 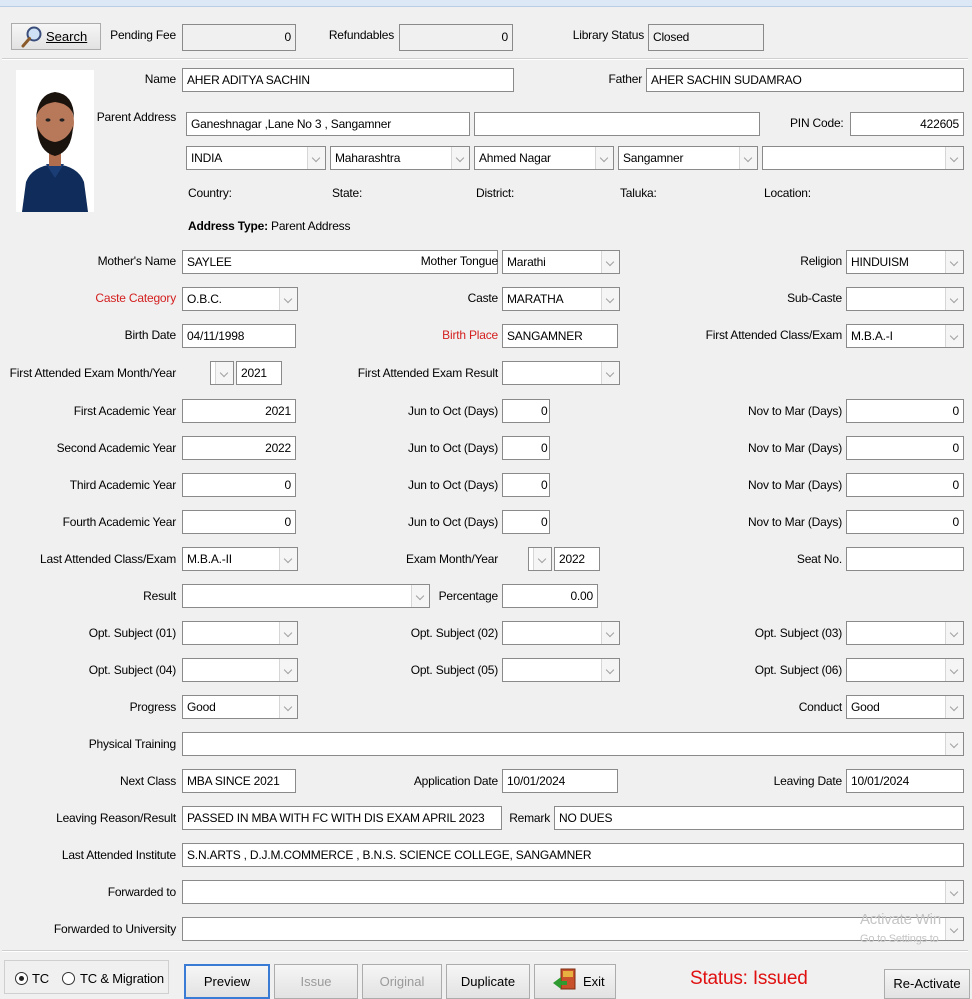 What do you see at coordinates (239, 522) in the screenshot?
I see `academic-year-field-4: 0` at bounding box center [239, 522].